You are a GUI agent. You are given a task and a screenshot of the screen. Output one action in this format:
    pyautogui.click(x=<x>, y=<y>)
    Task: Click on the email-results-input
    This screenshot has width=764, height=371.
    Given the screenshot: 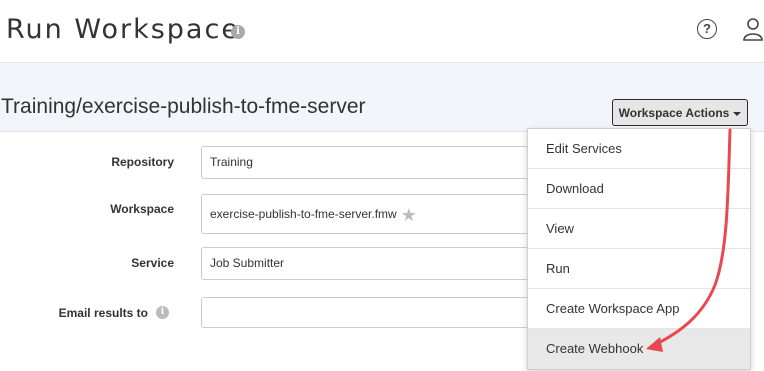 What is the action you would take?
    pyautogui.click(x=371, y=312)
    